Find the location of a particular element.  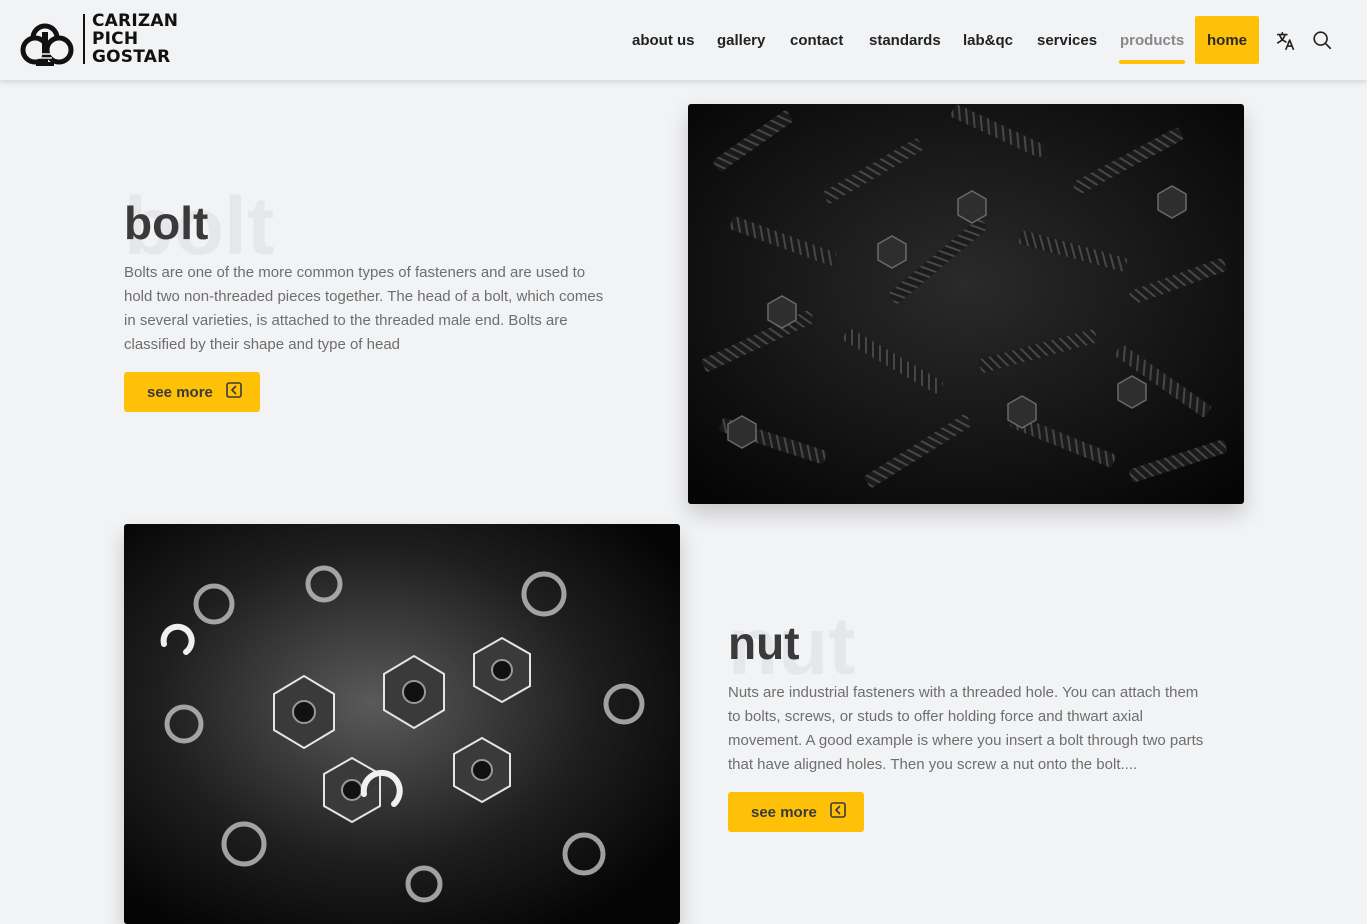

nav-item-about-us: about us is located at coordinates (663, 40).